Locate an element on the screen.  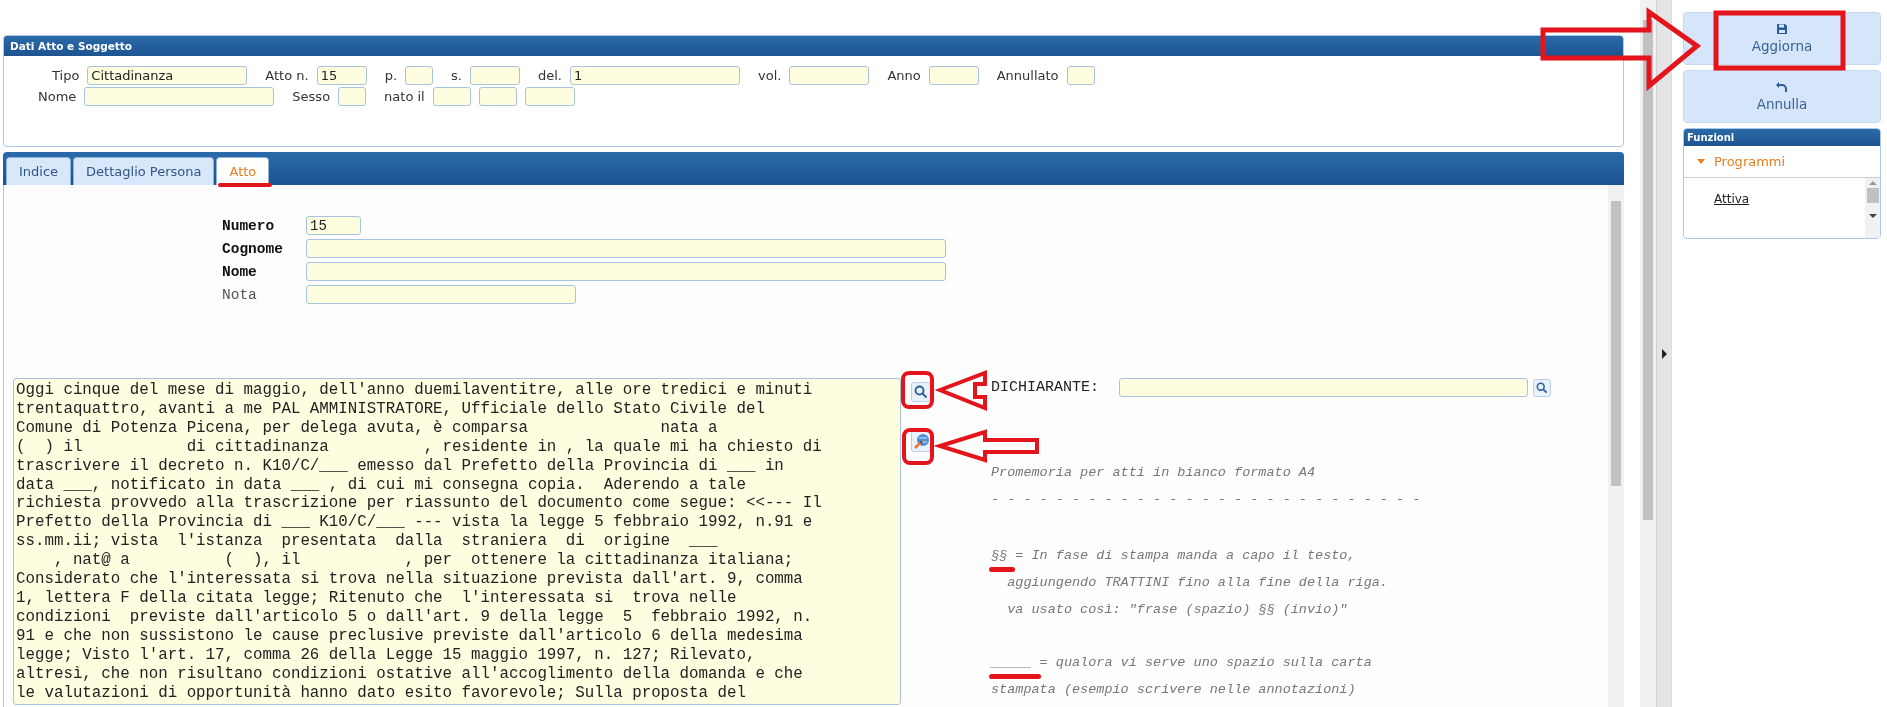
note-text: stampata (esempio scrivere nelle annotazioni) is located at coordinates (1173, 690).